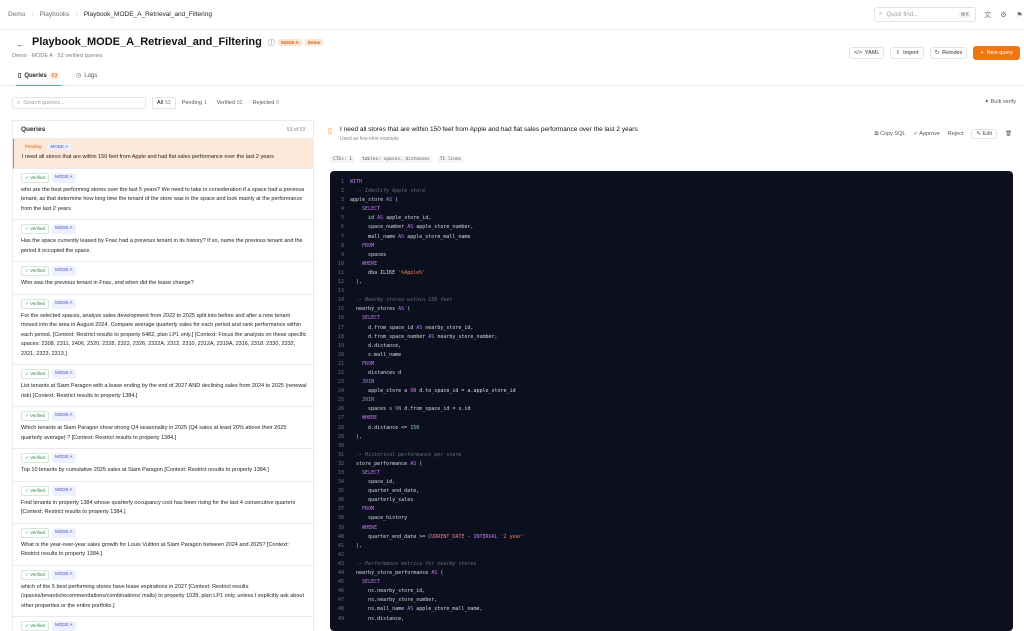 The height and width of the screenshot is (631, 1024). What do you see at coordinates (266, 103) in the screenshot?
I see `filter-rejected: Rejected 0` at bounding box center [266, 103].